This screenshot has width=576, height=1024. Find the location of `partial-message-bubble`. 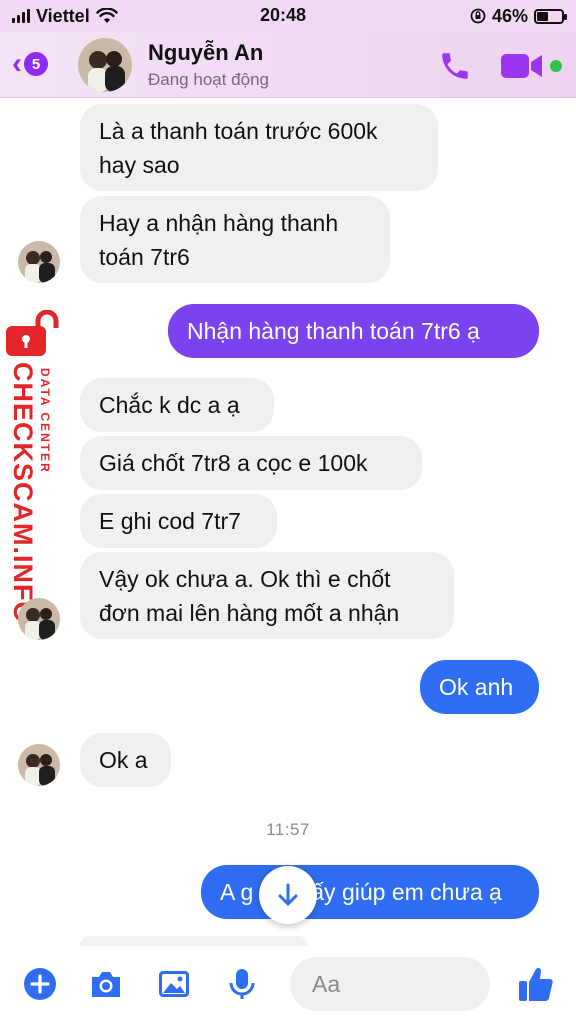

partial-message-bubble is located at coordinates (194, 941).